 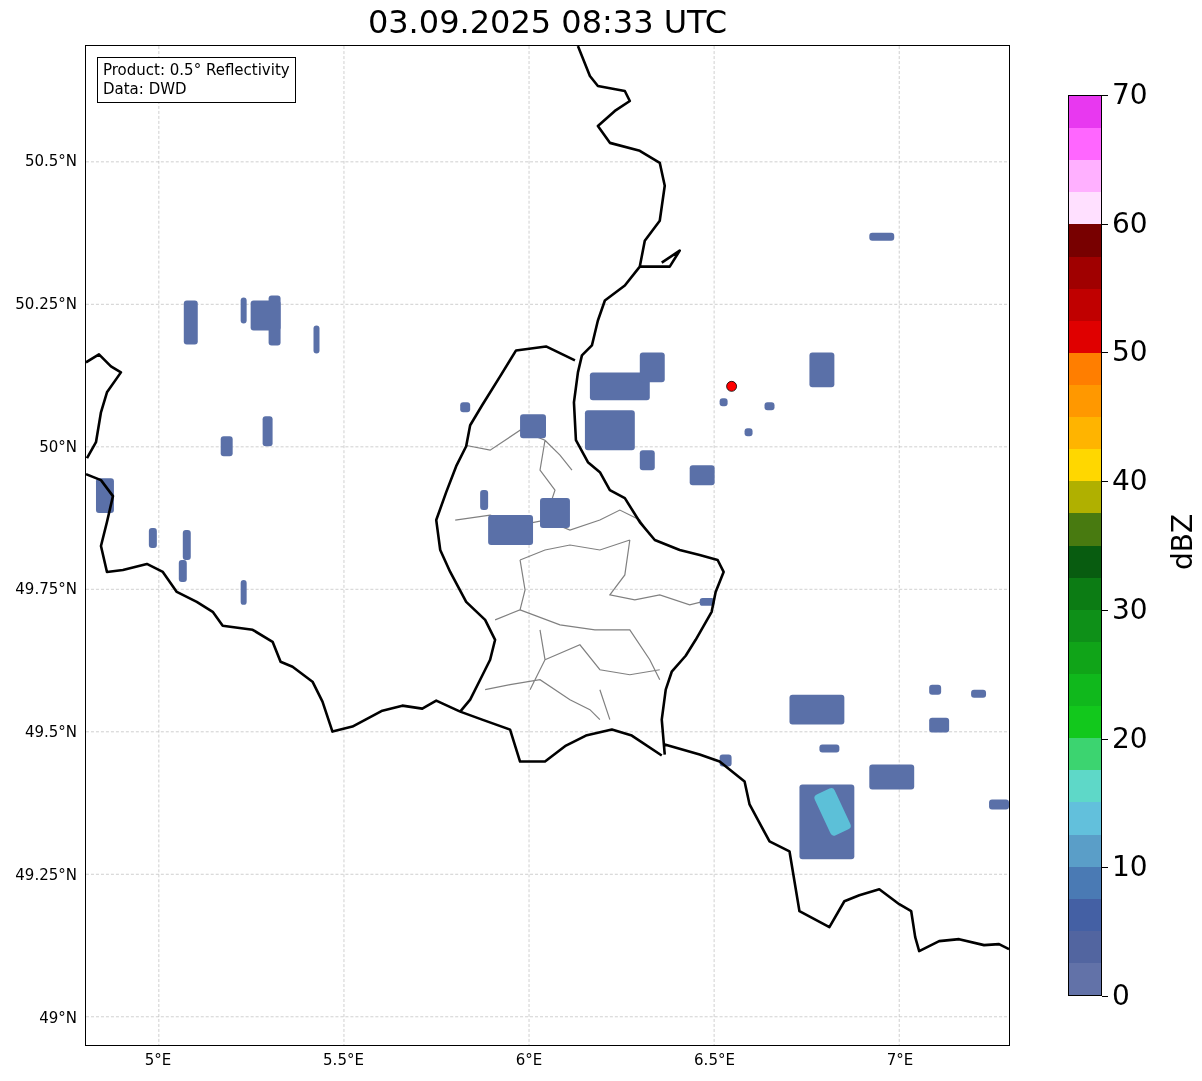 What do you see at coordinates (58, 1017) in the screenshot?
I see `latitude-label: 49°N` at bounding box center [58, 1017].